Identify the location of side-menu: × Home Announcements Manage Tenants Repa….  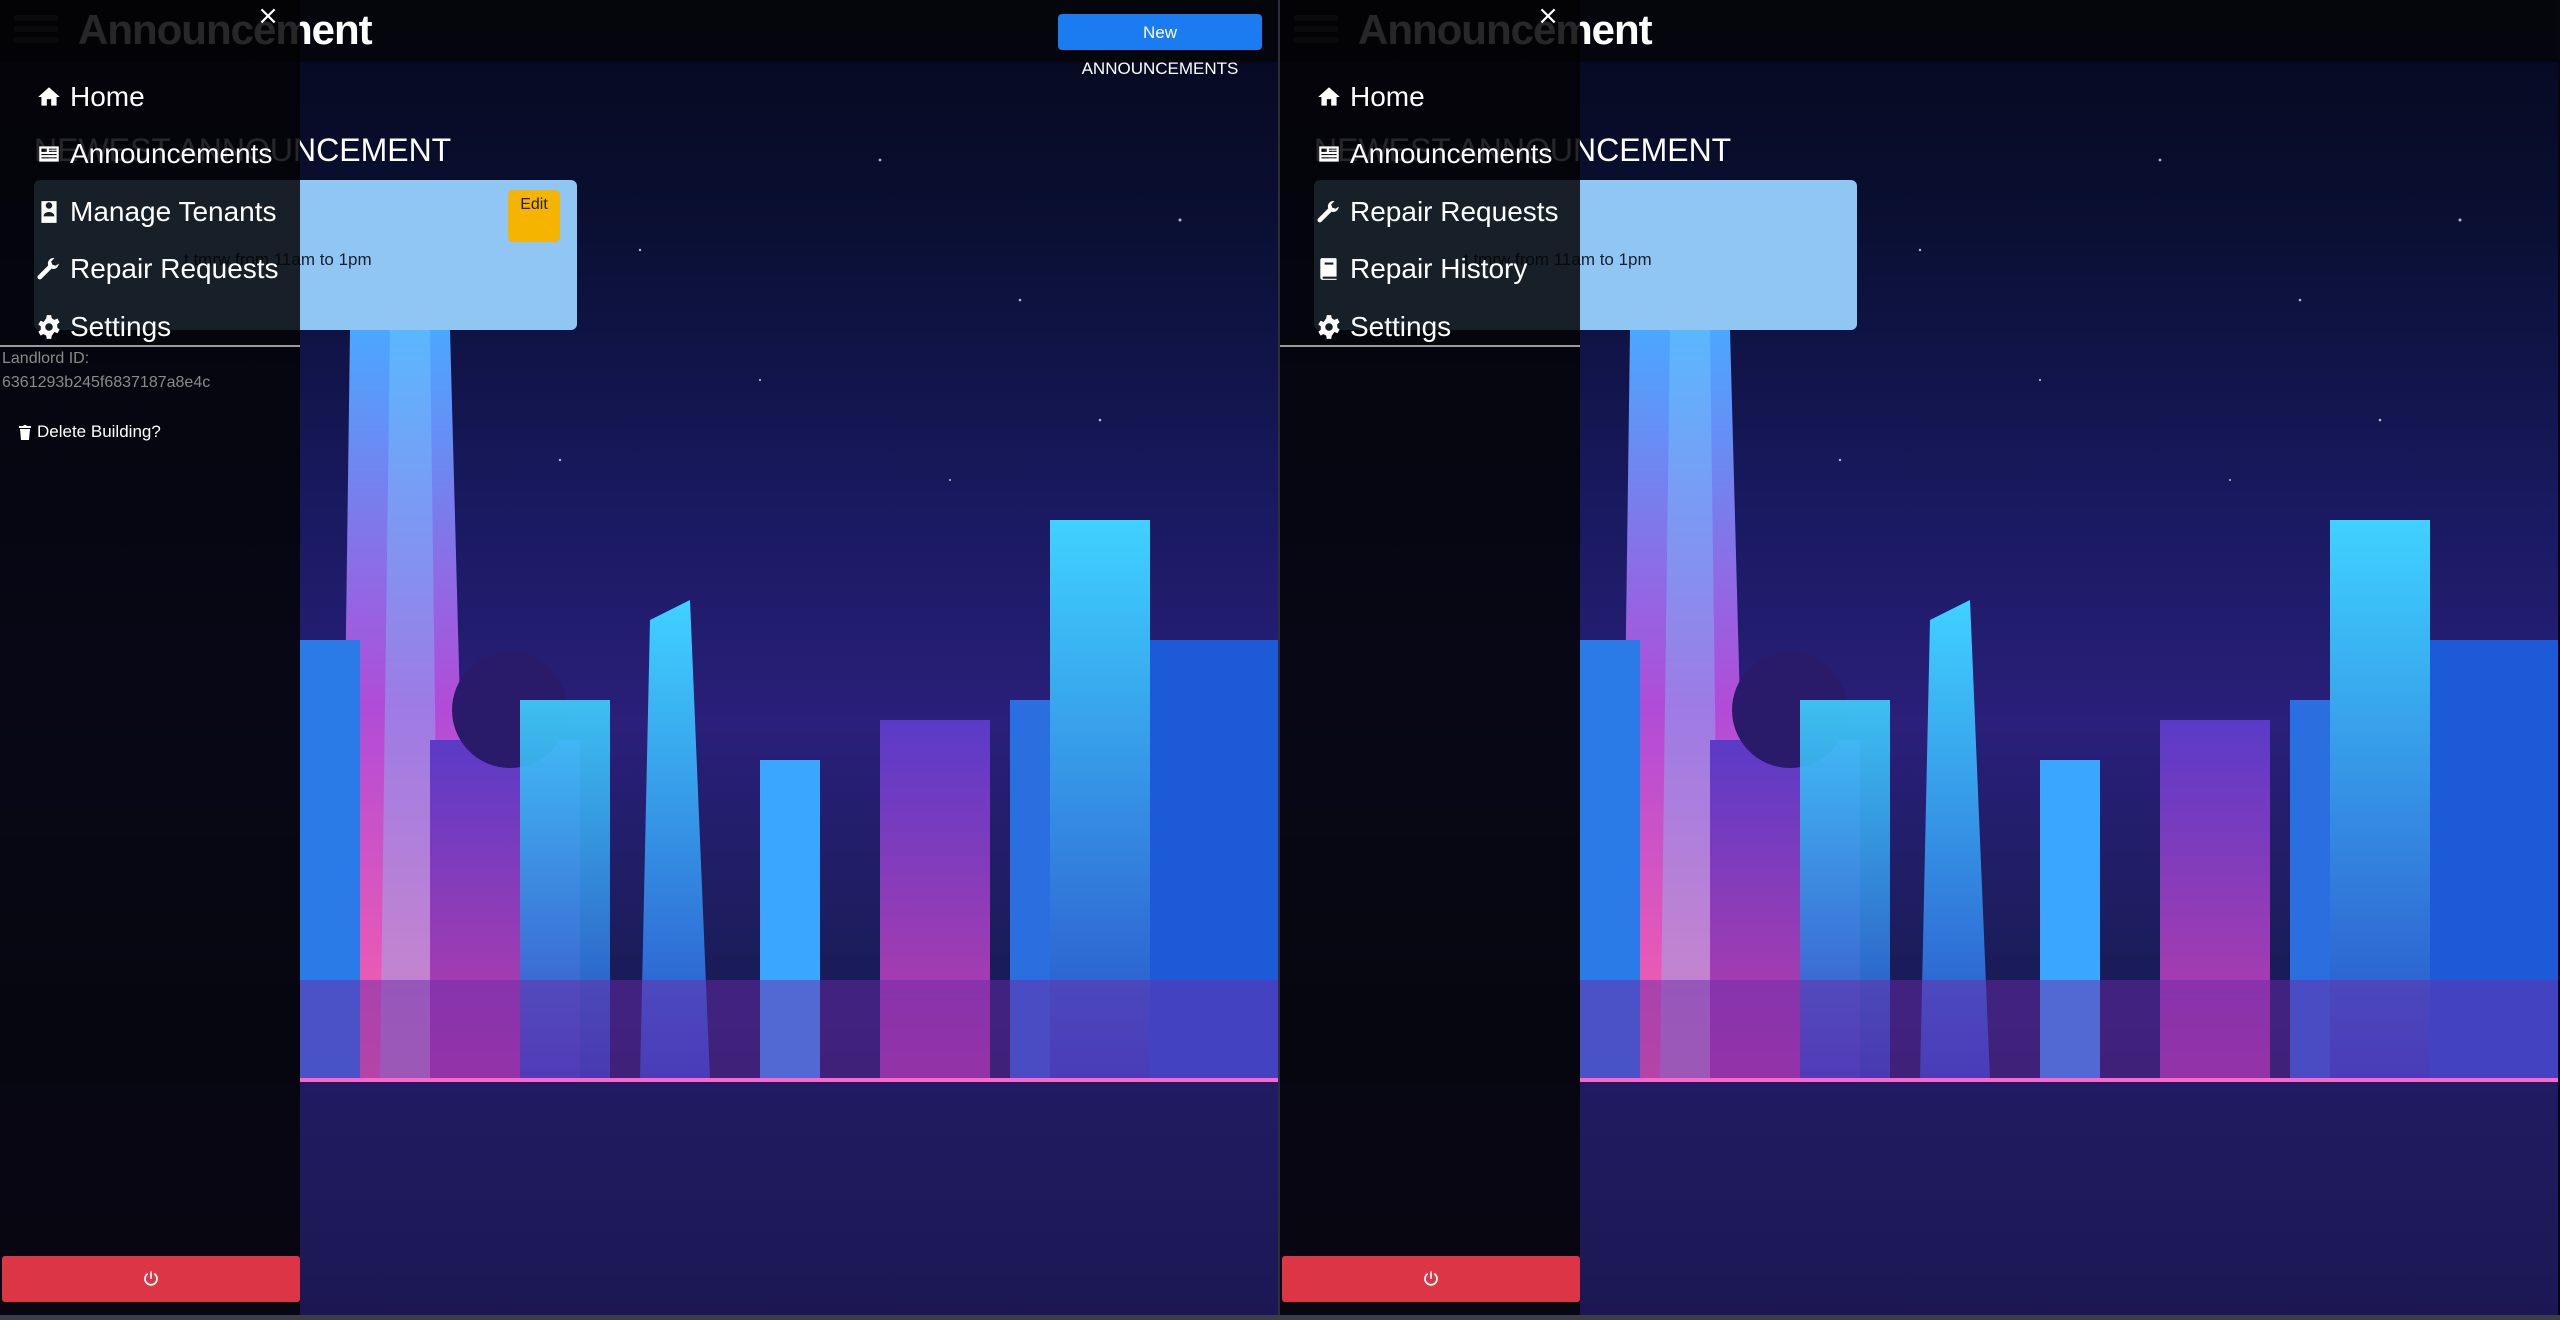
(150, 657).